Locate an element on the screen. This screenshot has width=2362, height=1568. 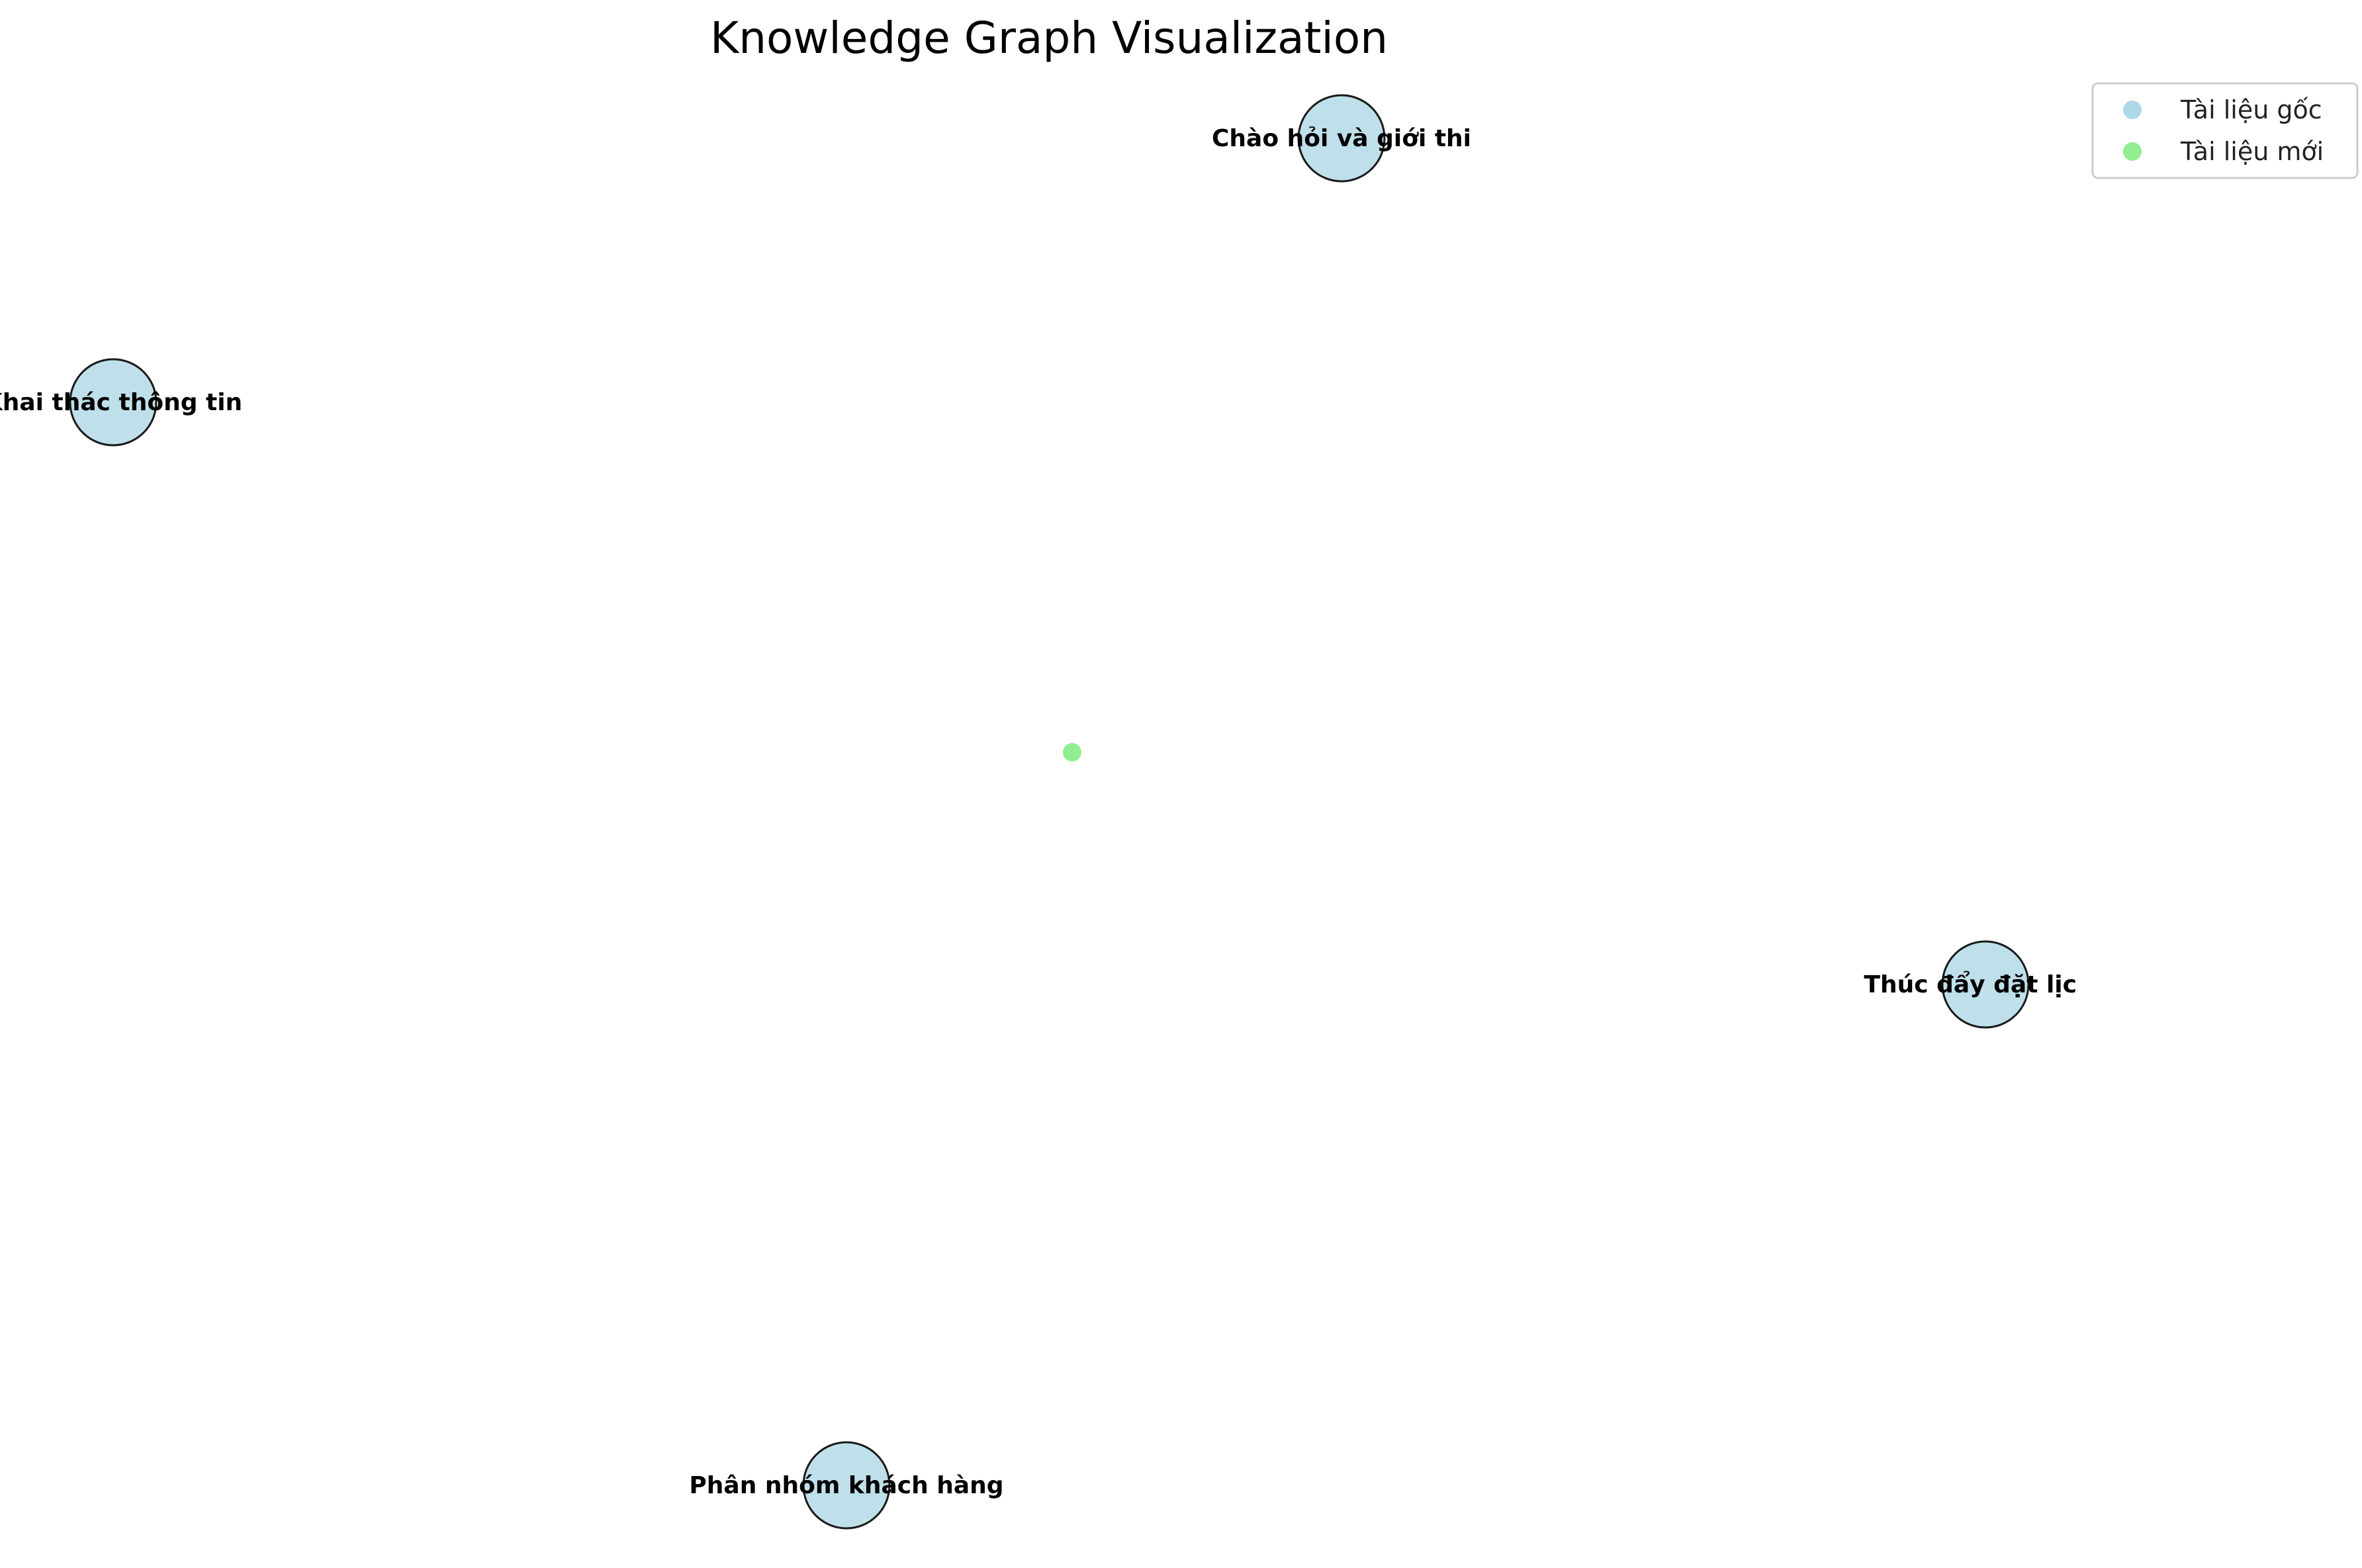
graph-node-new-document is located at coordinates (1072, 753).